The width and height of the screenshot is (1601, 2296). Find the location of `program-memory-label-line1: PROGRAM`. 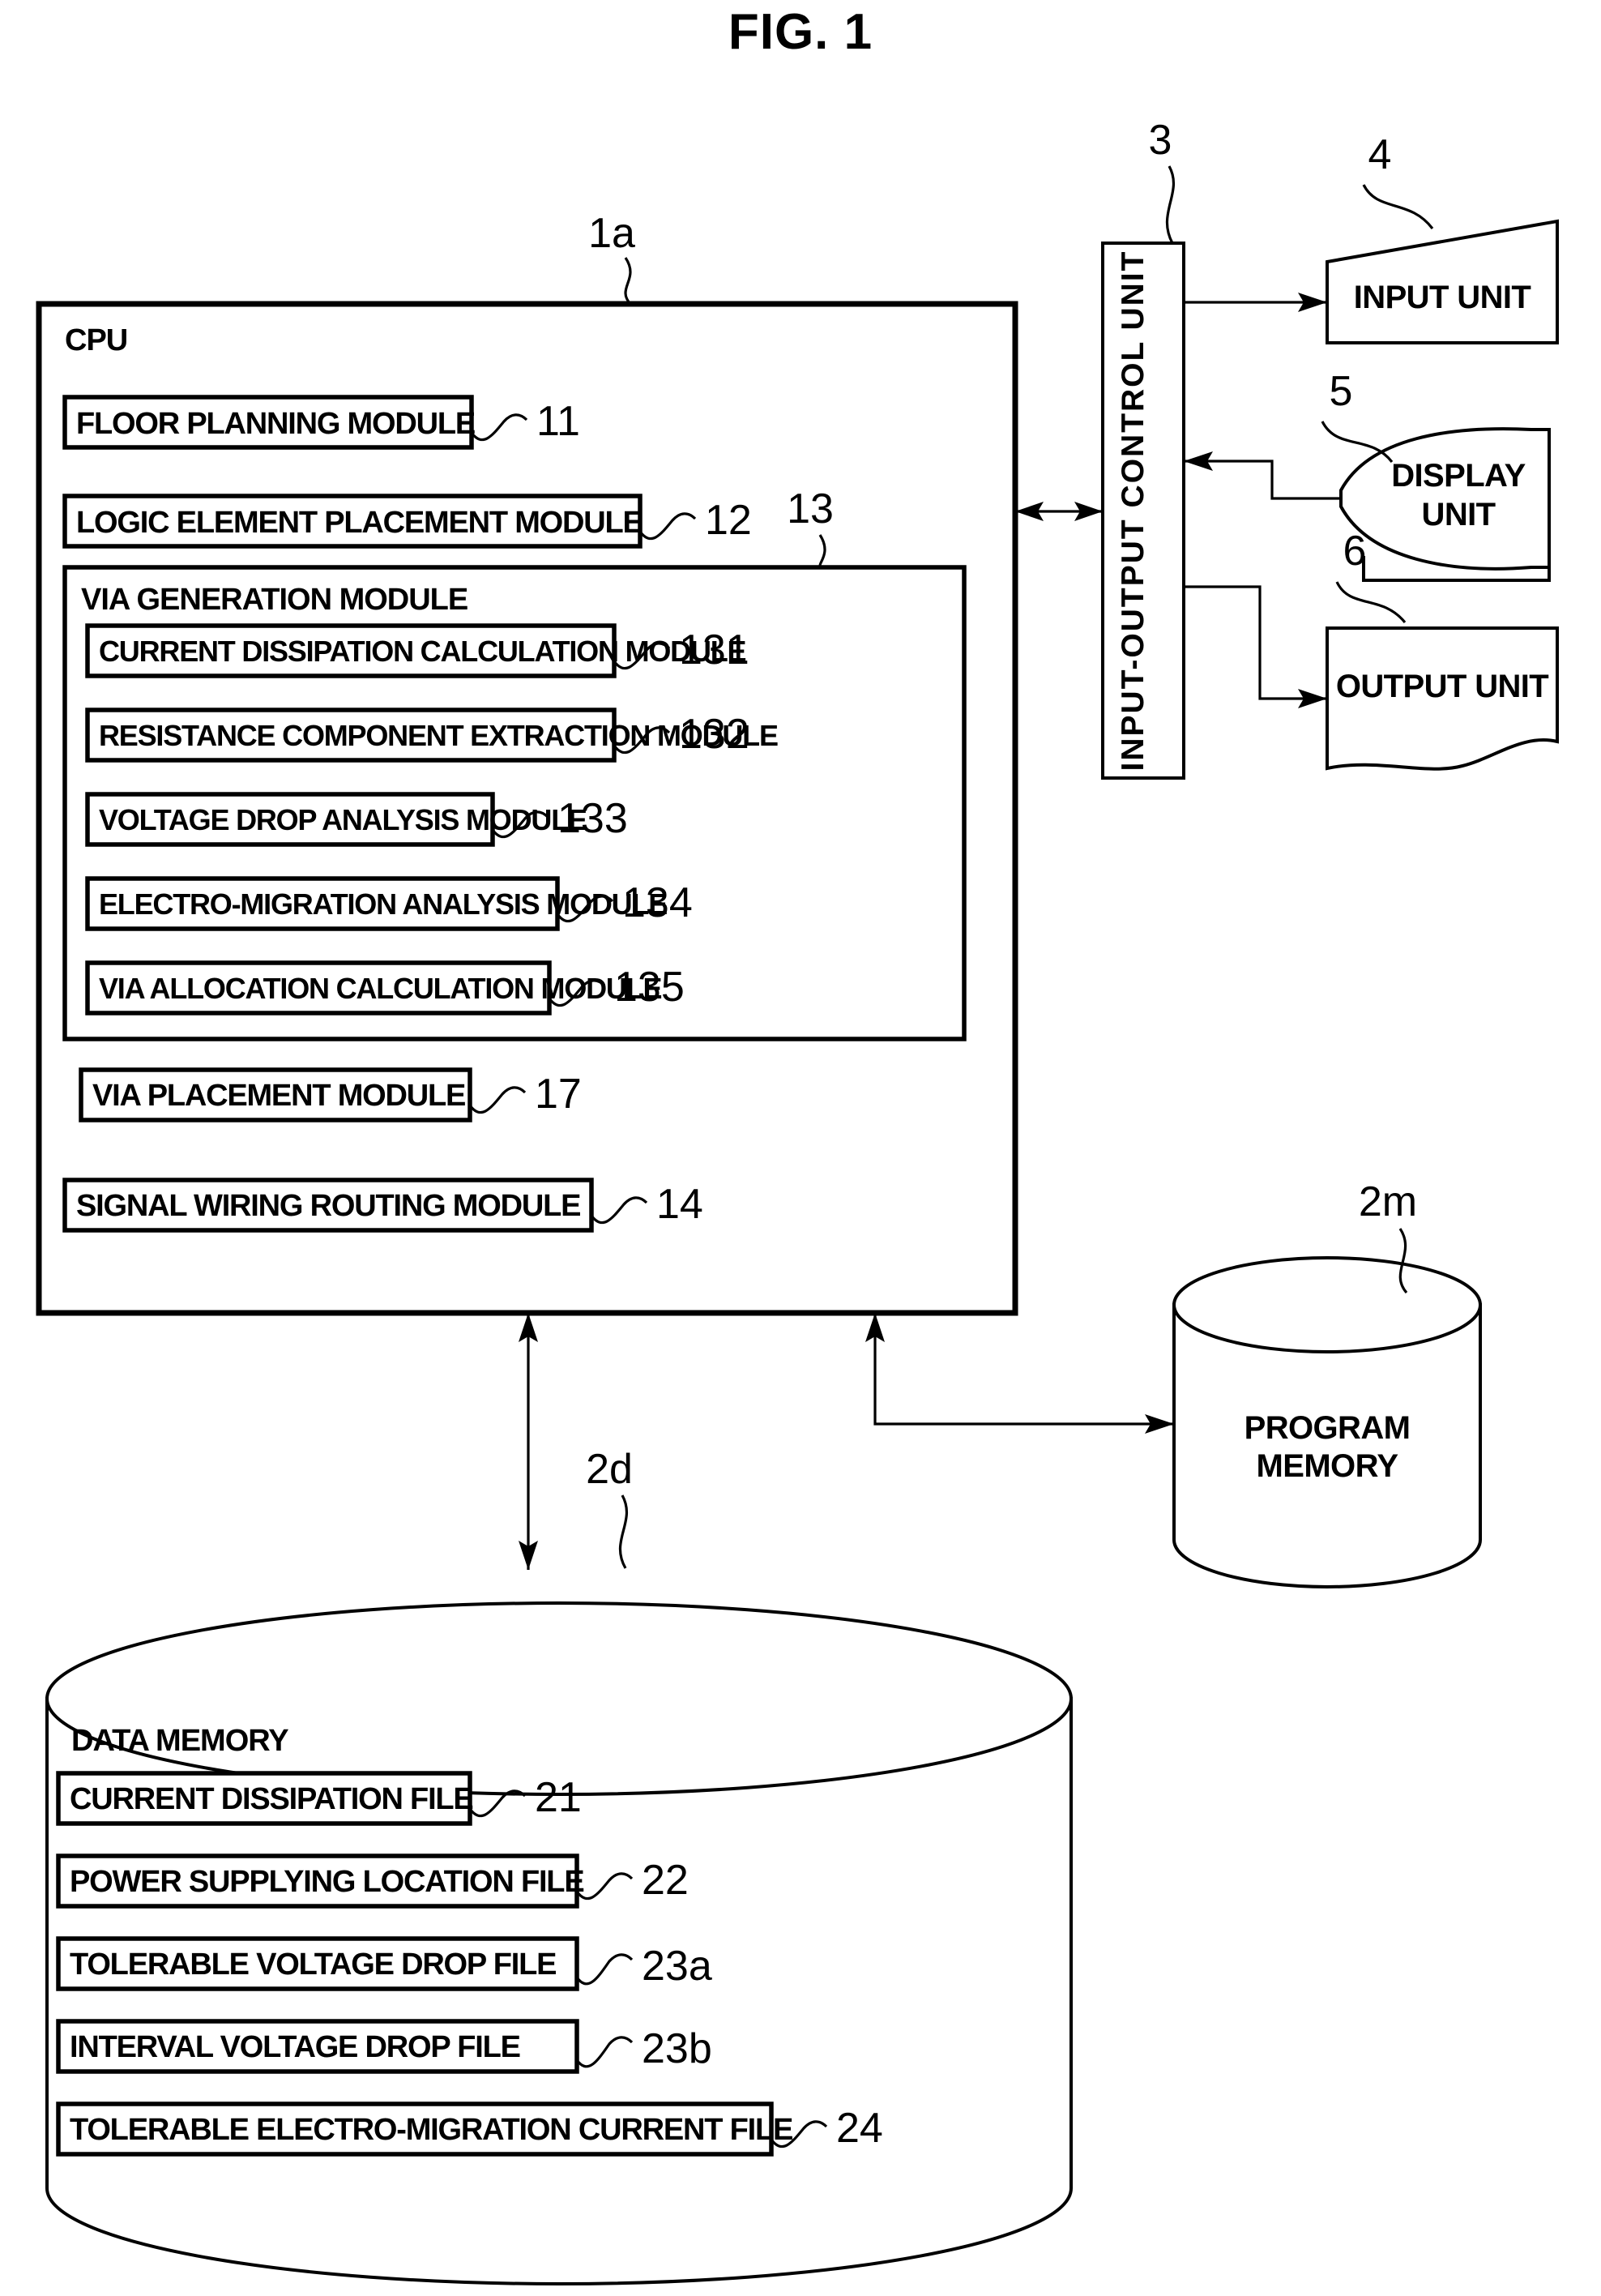

program-memory-label-line1: PROGRAM is located at coordinates (1328, 1428).